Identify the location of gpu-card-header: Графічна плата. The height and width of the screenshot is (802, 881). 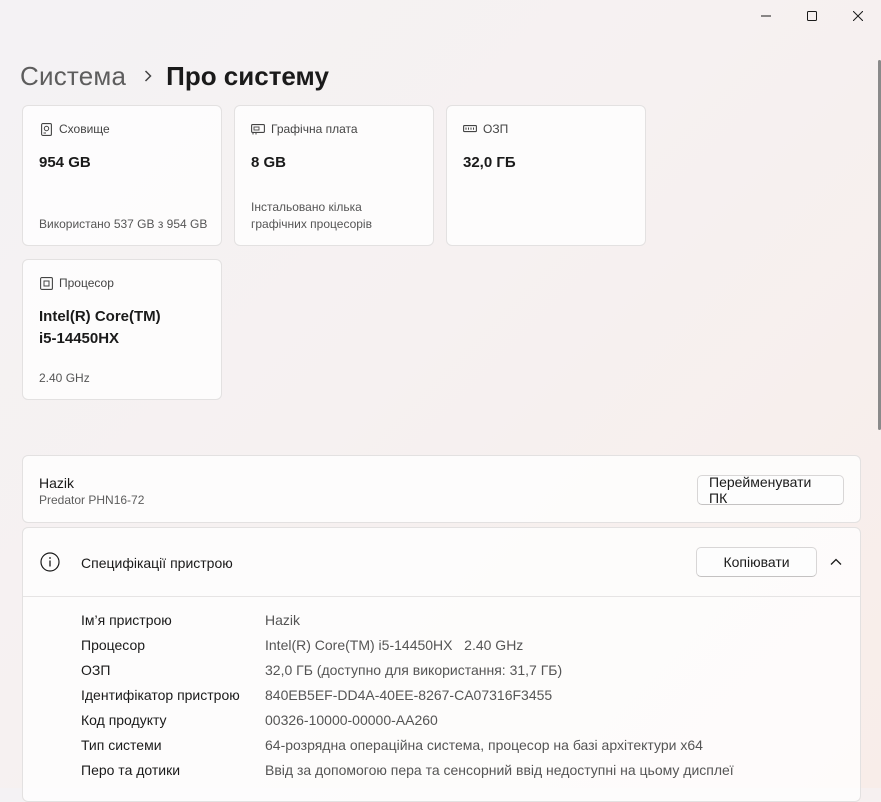
(304, 129).